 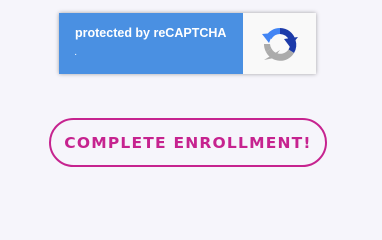 I want to click on recaptcha-privacy-terms-links: ·, so click(x=75, y=54).